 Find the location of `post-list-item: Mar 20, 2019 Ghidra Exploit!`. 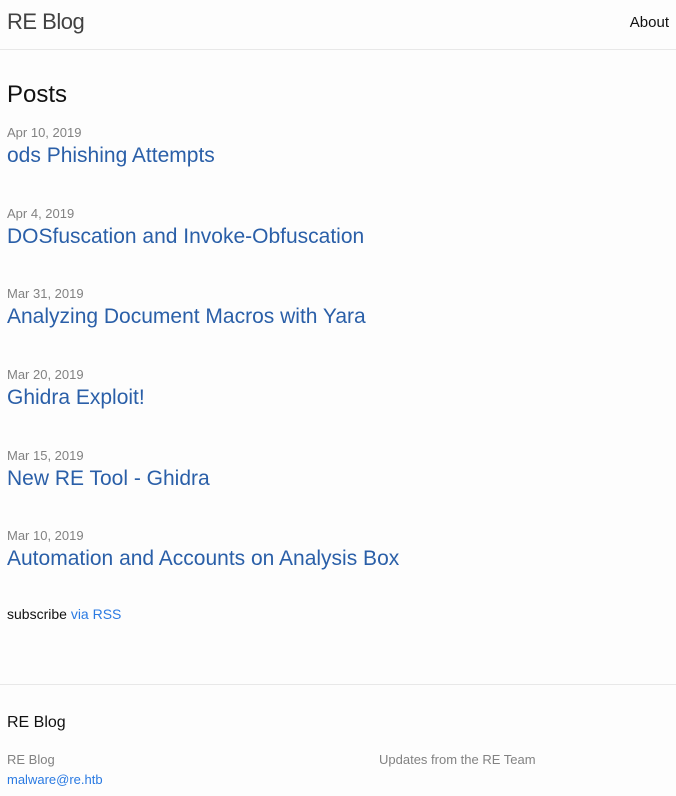

post-list-item: Mar 20, 2019 Ghidra Exploit! is located at coordinates (341, 407).